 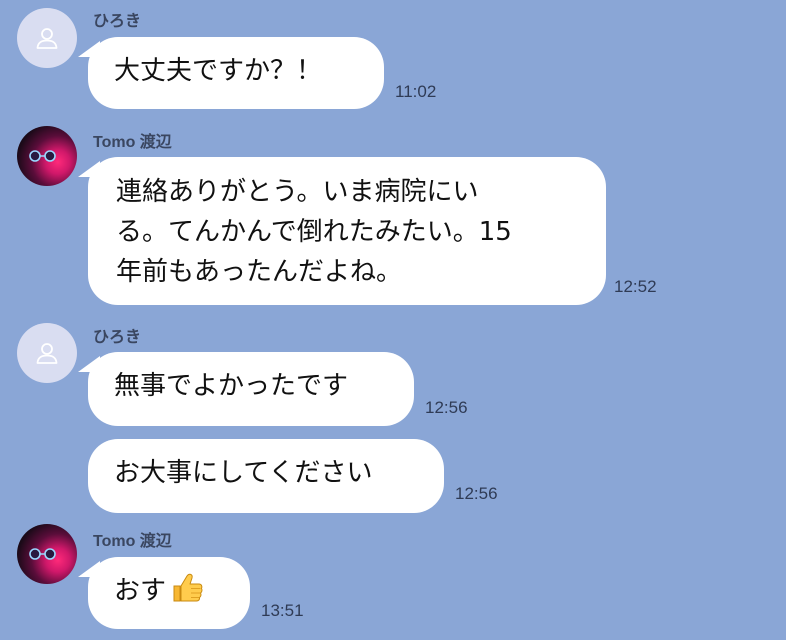 I want to click on message-bubble: 大丈夫ですか？！, so click(x=236, y=73).